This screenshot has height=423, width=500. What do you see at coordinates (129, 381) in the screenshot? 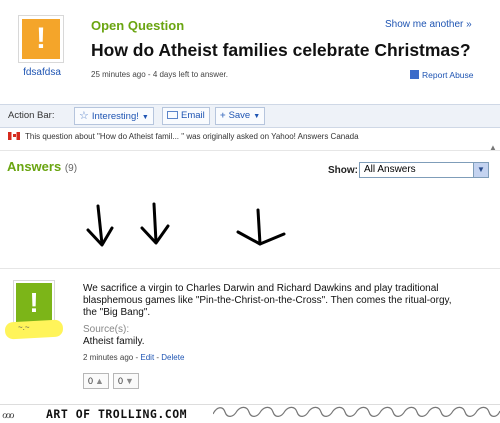
I see `thumbs-down-icon: ▼` at bounding box center [129, 381].